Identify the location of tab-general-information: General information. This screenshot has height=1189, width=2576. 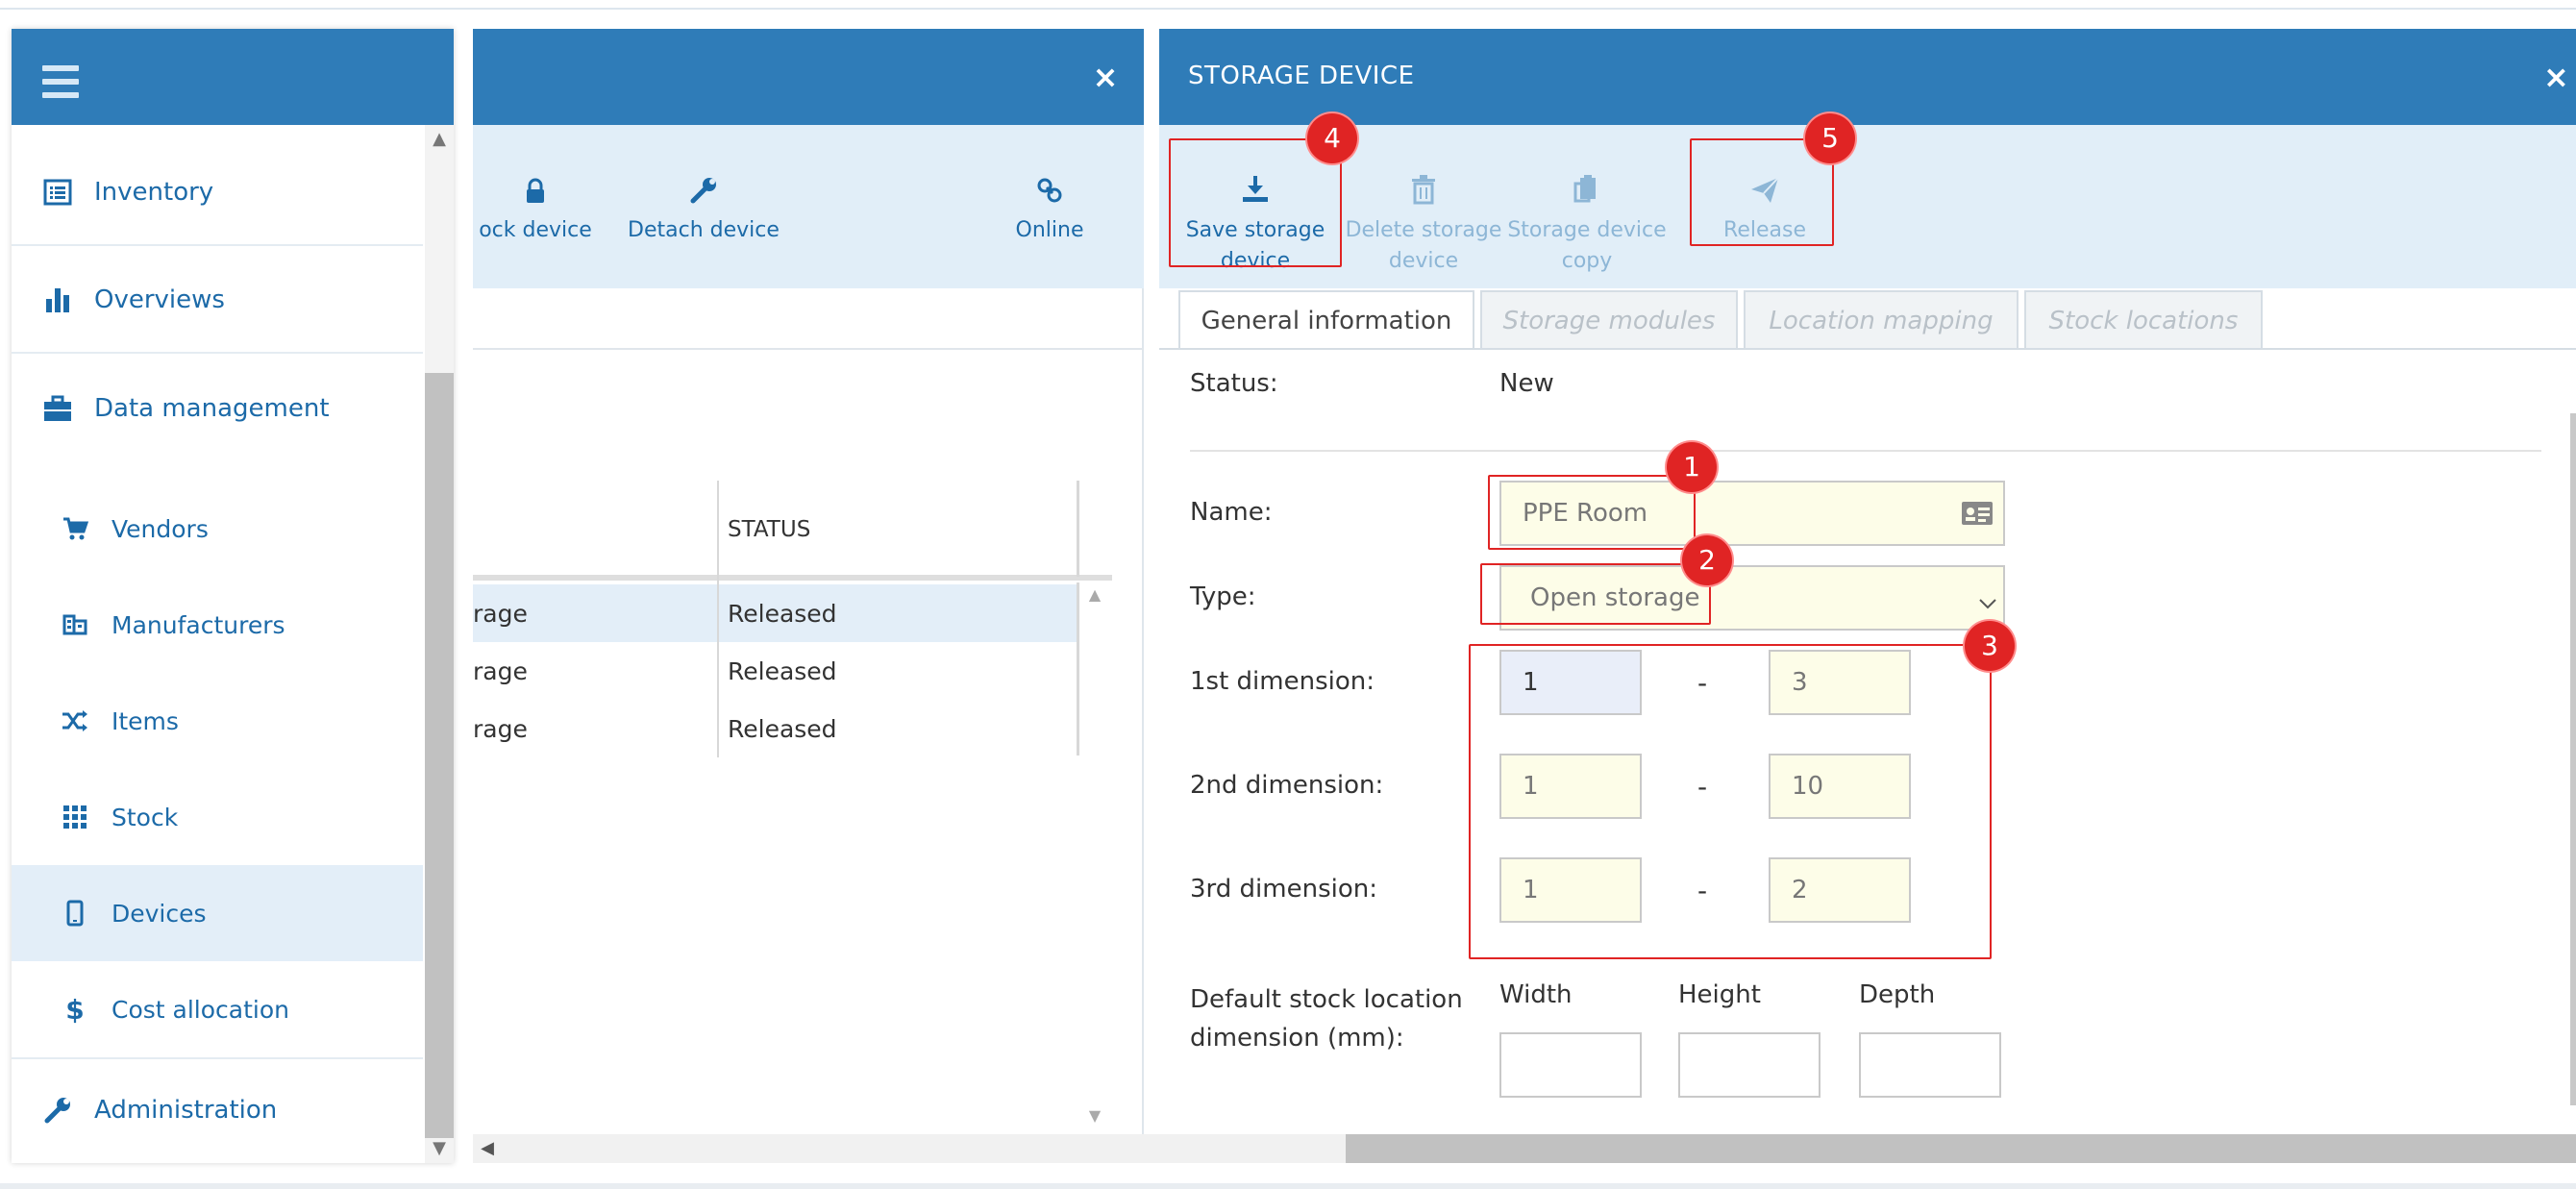
(1326, 320).